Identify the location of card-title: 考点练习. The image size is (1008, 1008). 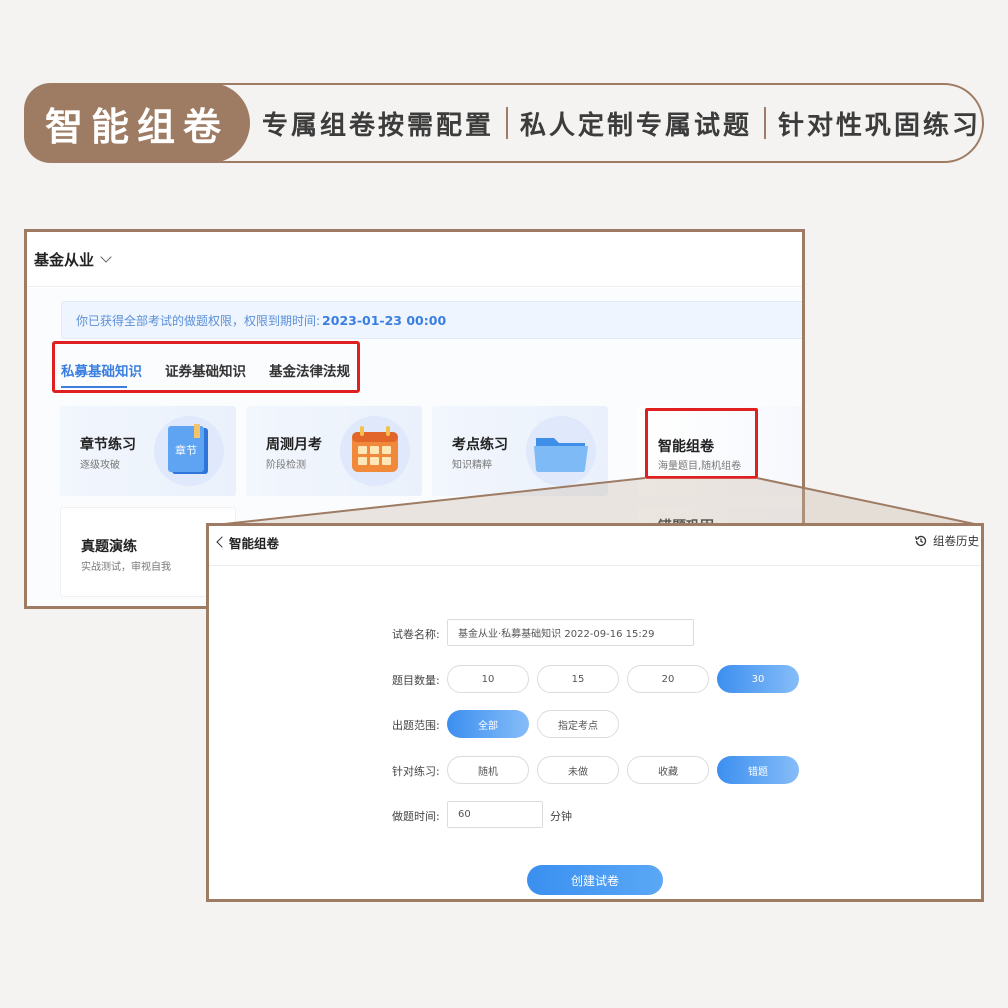
(480, 445).